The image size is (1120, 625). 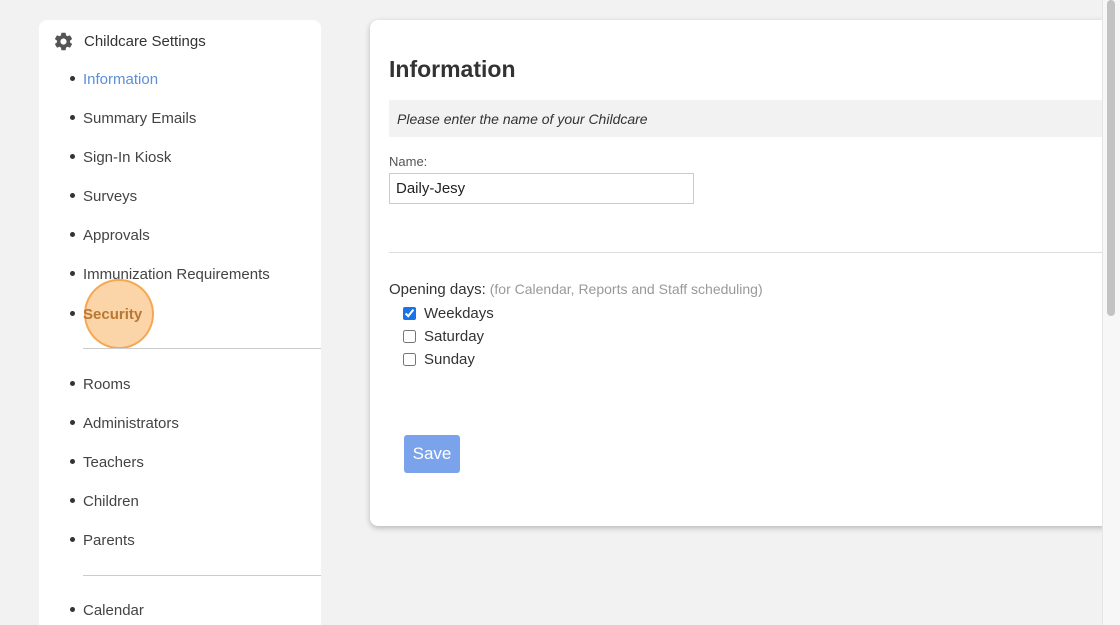 I want to click on sunday-option: Sunday, so click(x=439, y=359).